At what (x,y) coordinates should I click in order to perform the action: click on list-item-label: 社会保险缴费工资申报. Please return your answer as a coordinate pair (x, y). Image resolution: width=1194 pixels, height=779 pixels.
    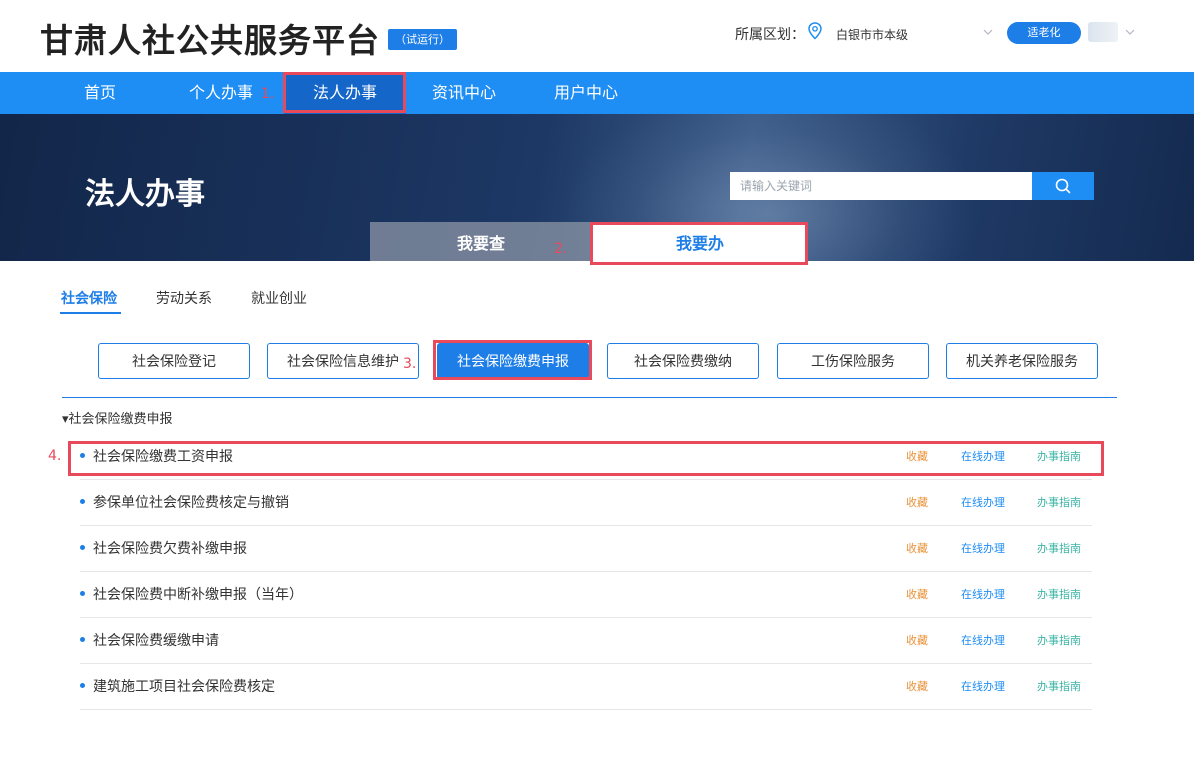
    Looking at the image, I should click on (163, 456).